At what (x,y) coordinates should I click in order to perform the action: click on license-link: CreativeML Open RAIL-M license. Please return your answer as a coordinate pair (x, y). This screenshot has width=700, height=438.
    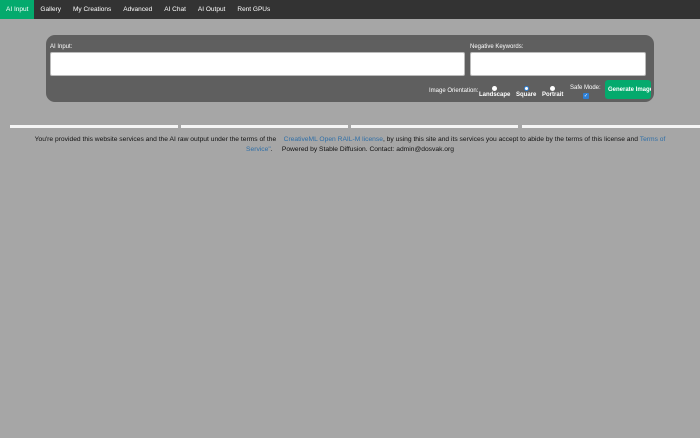
    Looking at the image, I should click on (333, 139).